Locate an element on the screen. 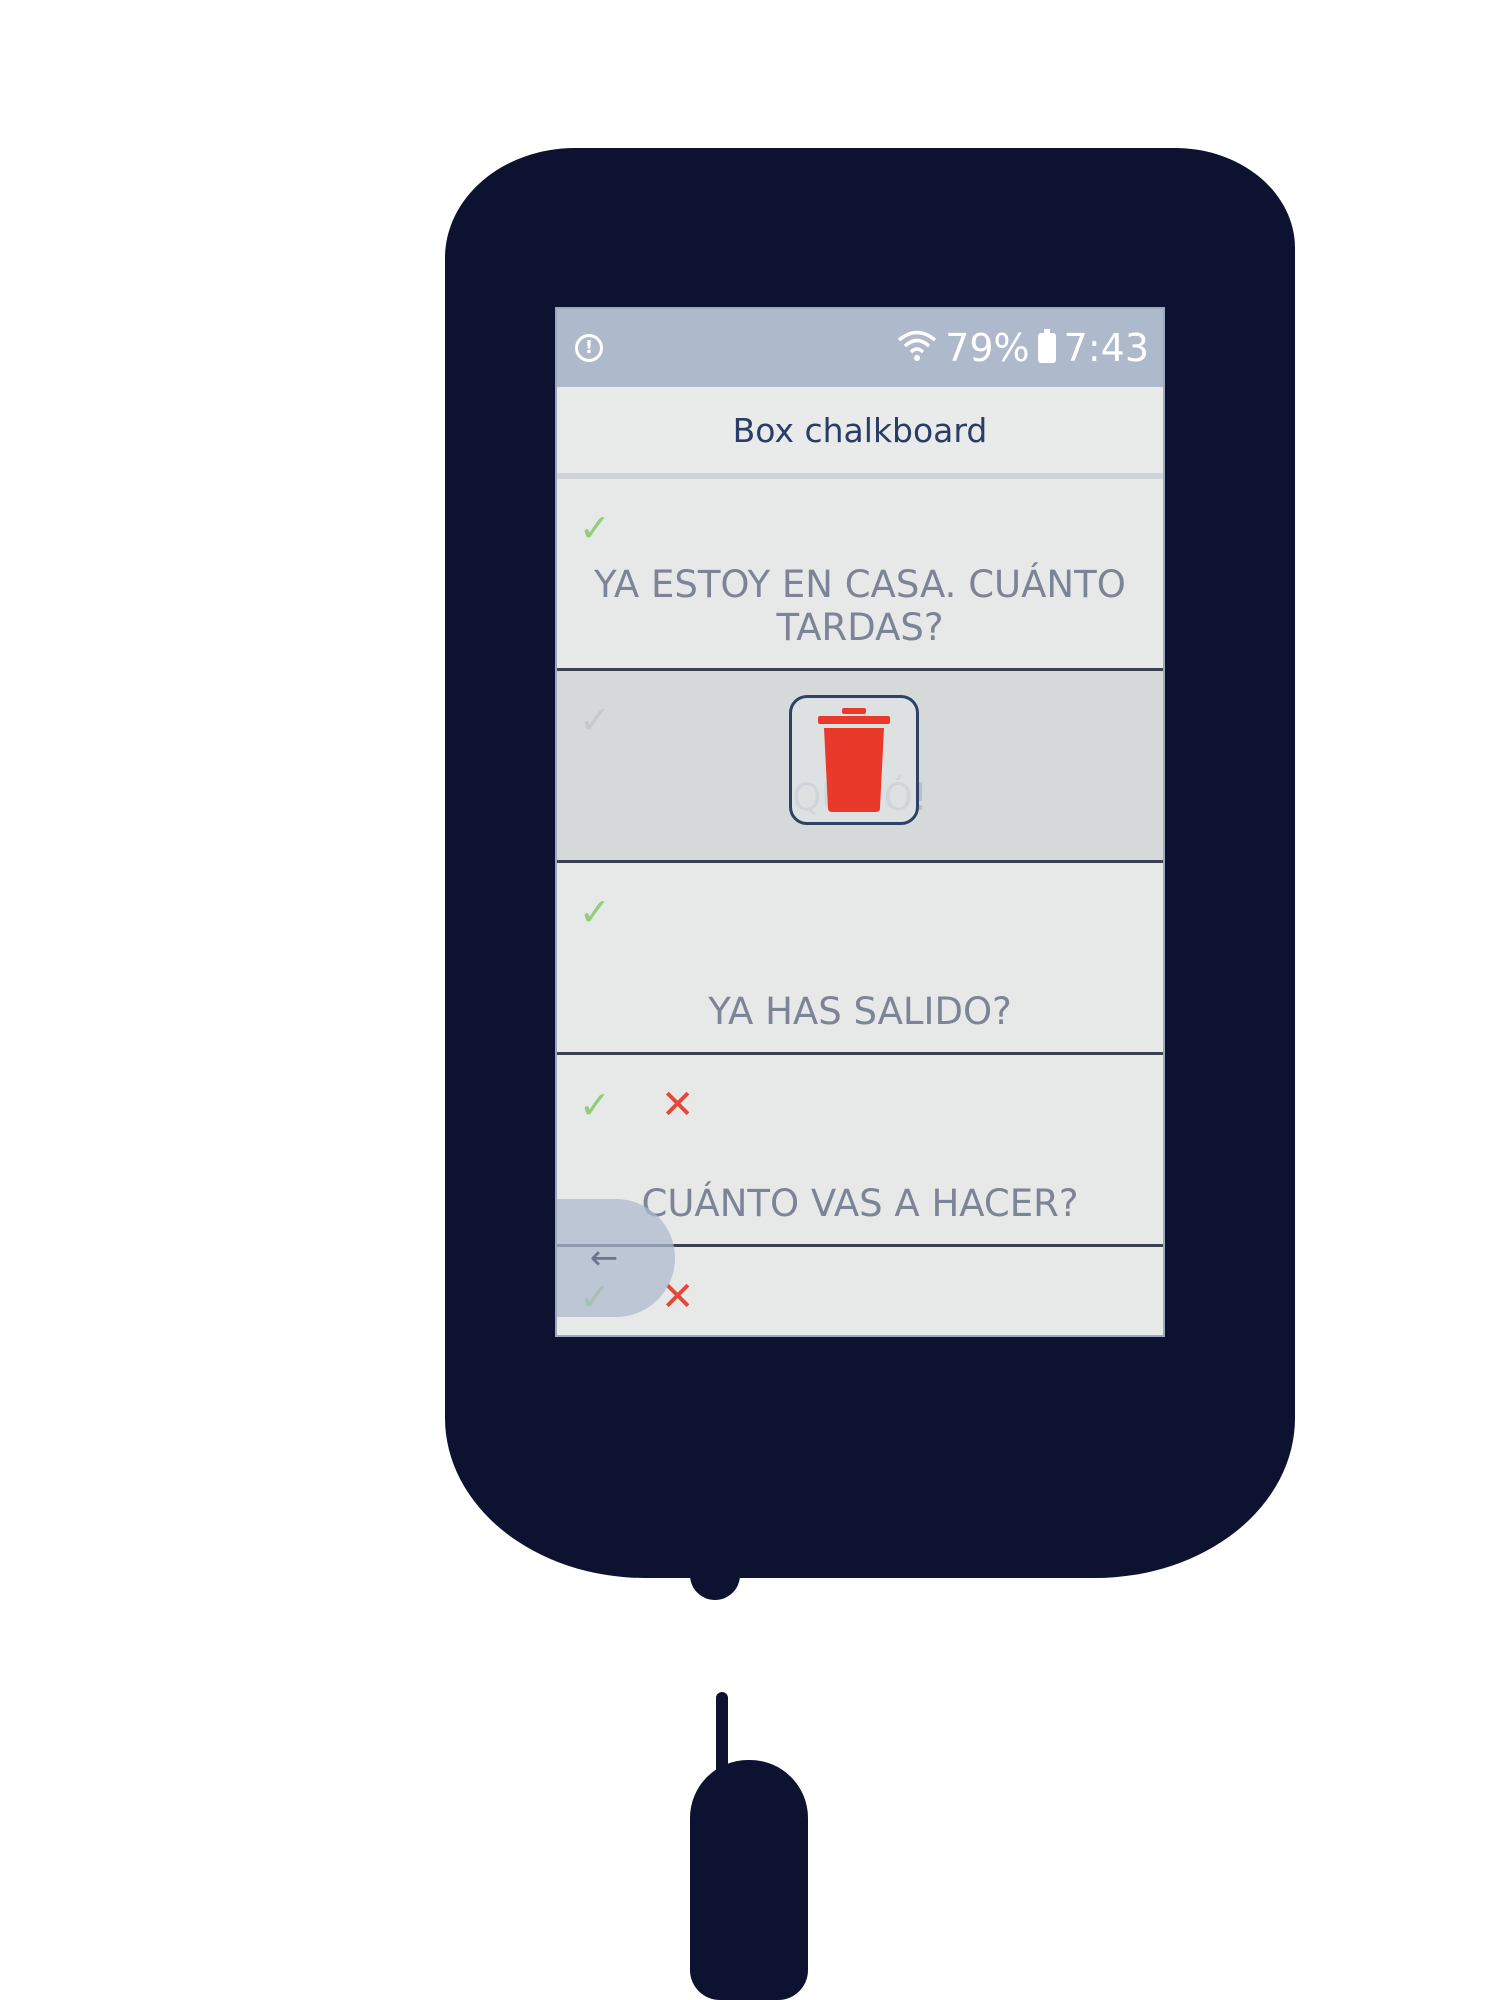 This screenshot has width=1500, height=2000. list-item: ✓ QU...Ó! is located at coordinates (860, 767).